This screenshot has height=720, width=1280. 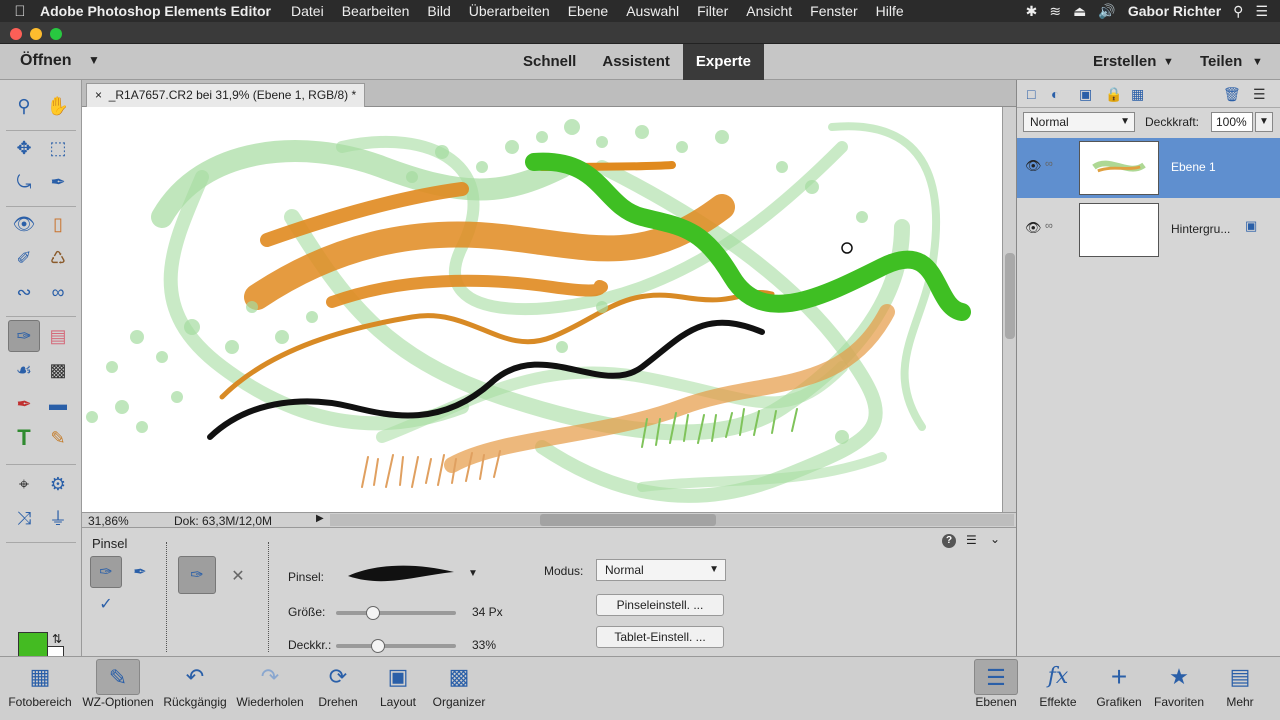 I want to click on tab-experte: Experte, so click(x=723, y=62).